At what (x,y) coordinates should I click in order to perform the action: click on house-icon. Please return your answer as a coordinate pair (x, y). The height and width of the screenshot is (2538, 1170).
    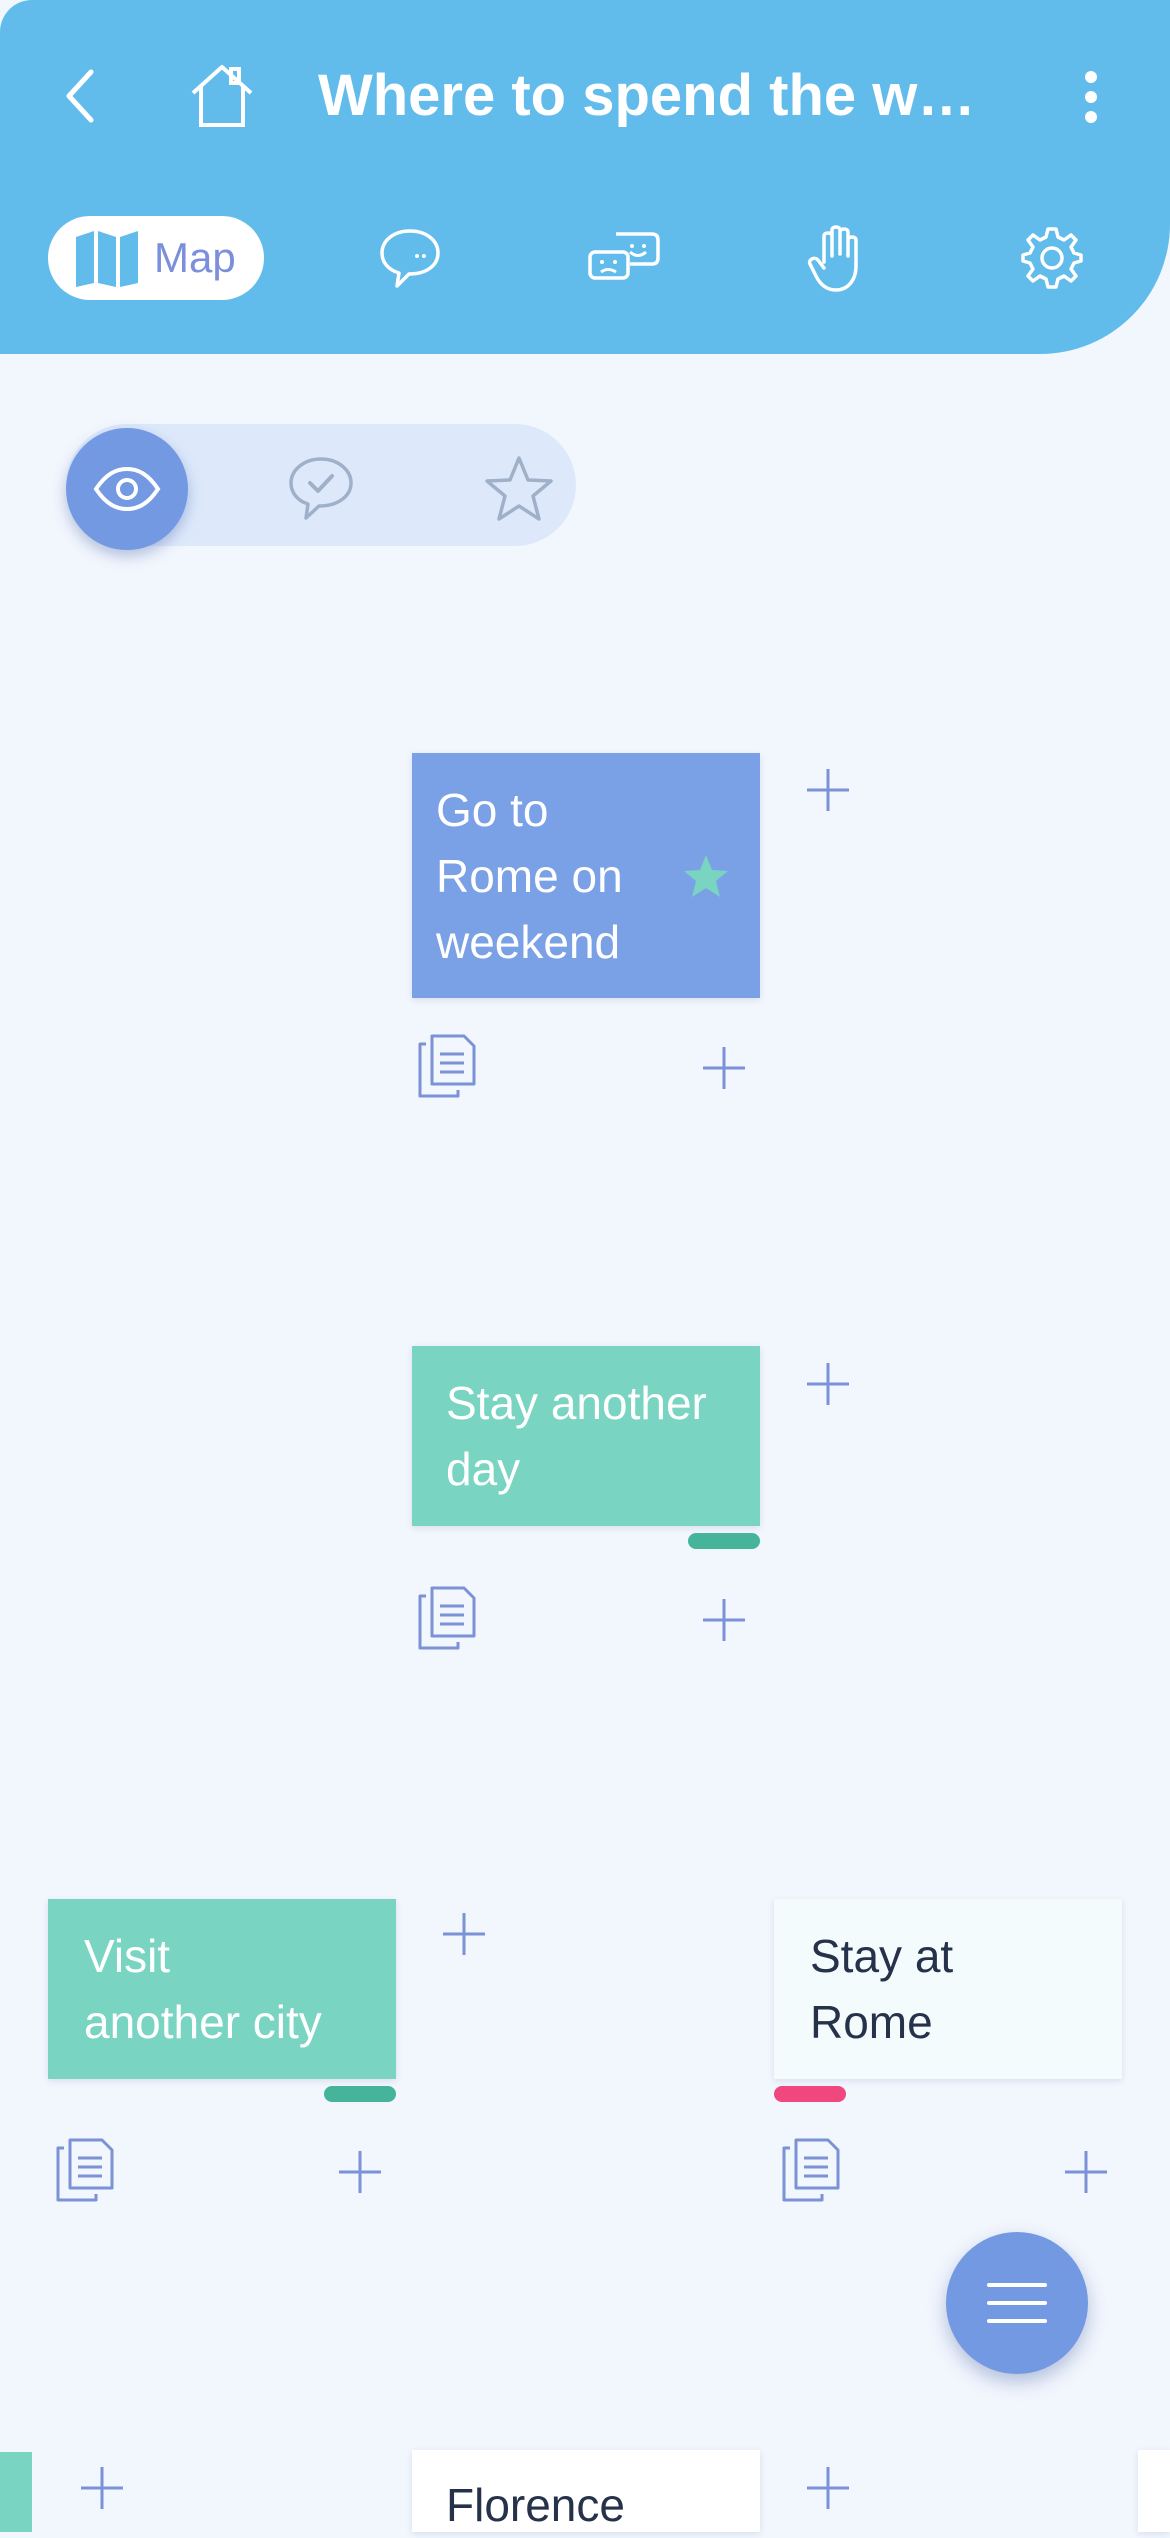
    Looking at the image, I should click on (222, 96).